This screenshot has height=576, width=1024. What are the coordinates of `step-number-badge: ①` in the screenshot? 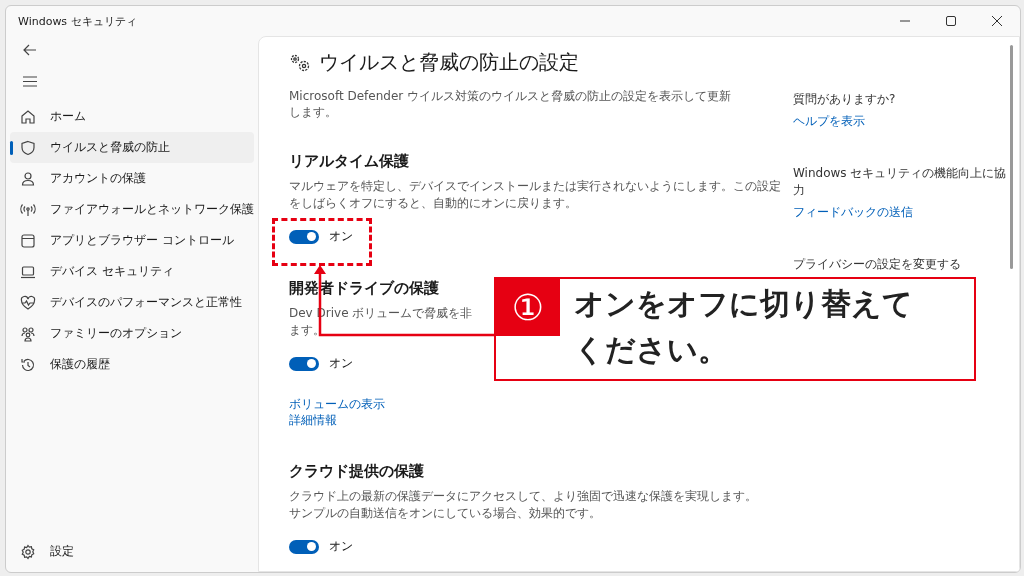 It's located at (528, 307).